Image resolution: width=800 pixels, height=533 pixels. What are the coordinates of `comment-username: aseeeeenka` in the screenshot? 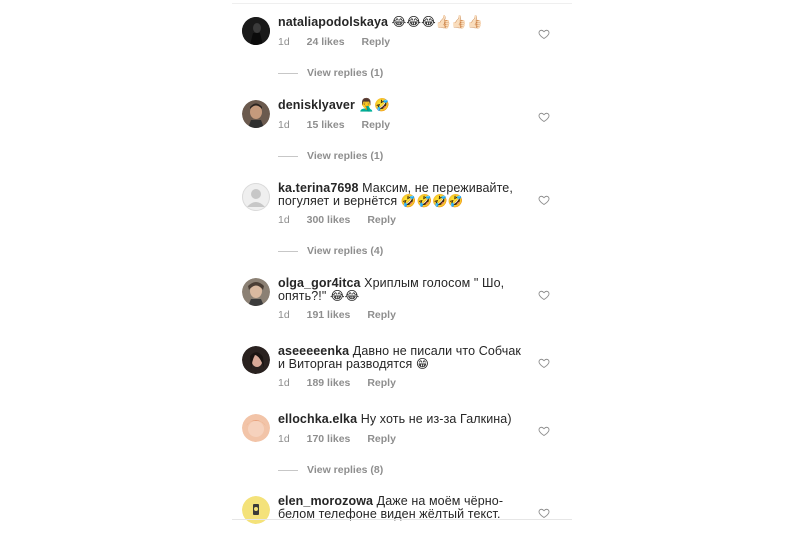 It's located at (313, 351).